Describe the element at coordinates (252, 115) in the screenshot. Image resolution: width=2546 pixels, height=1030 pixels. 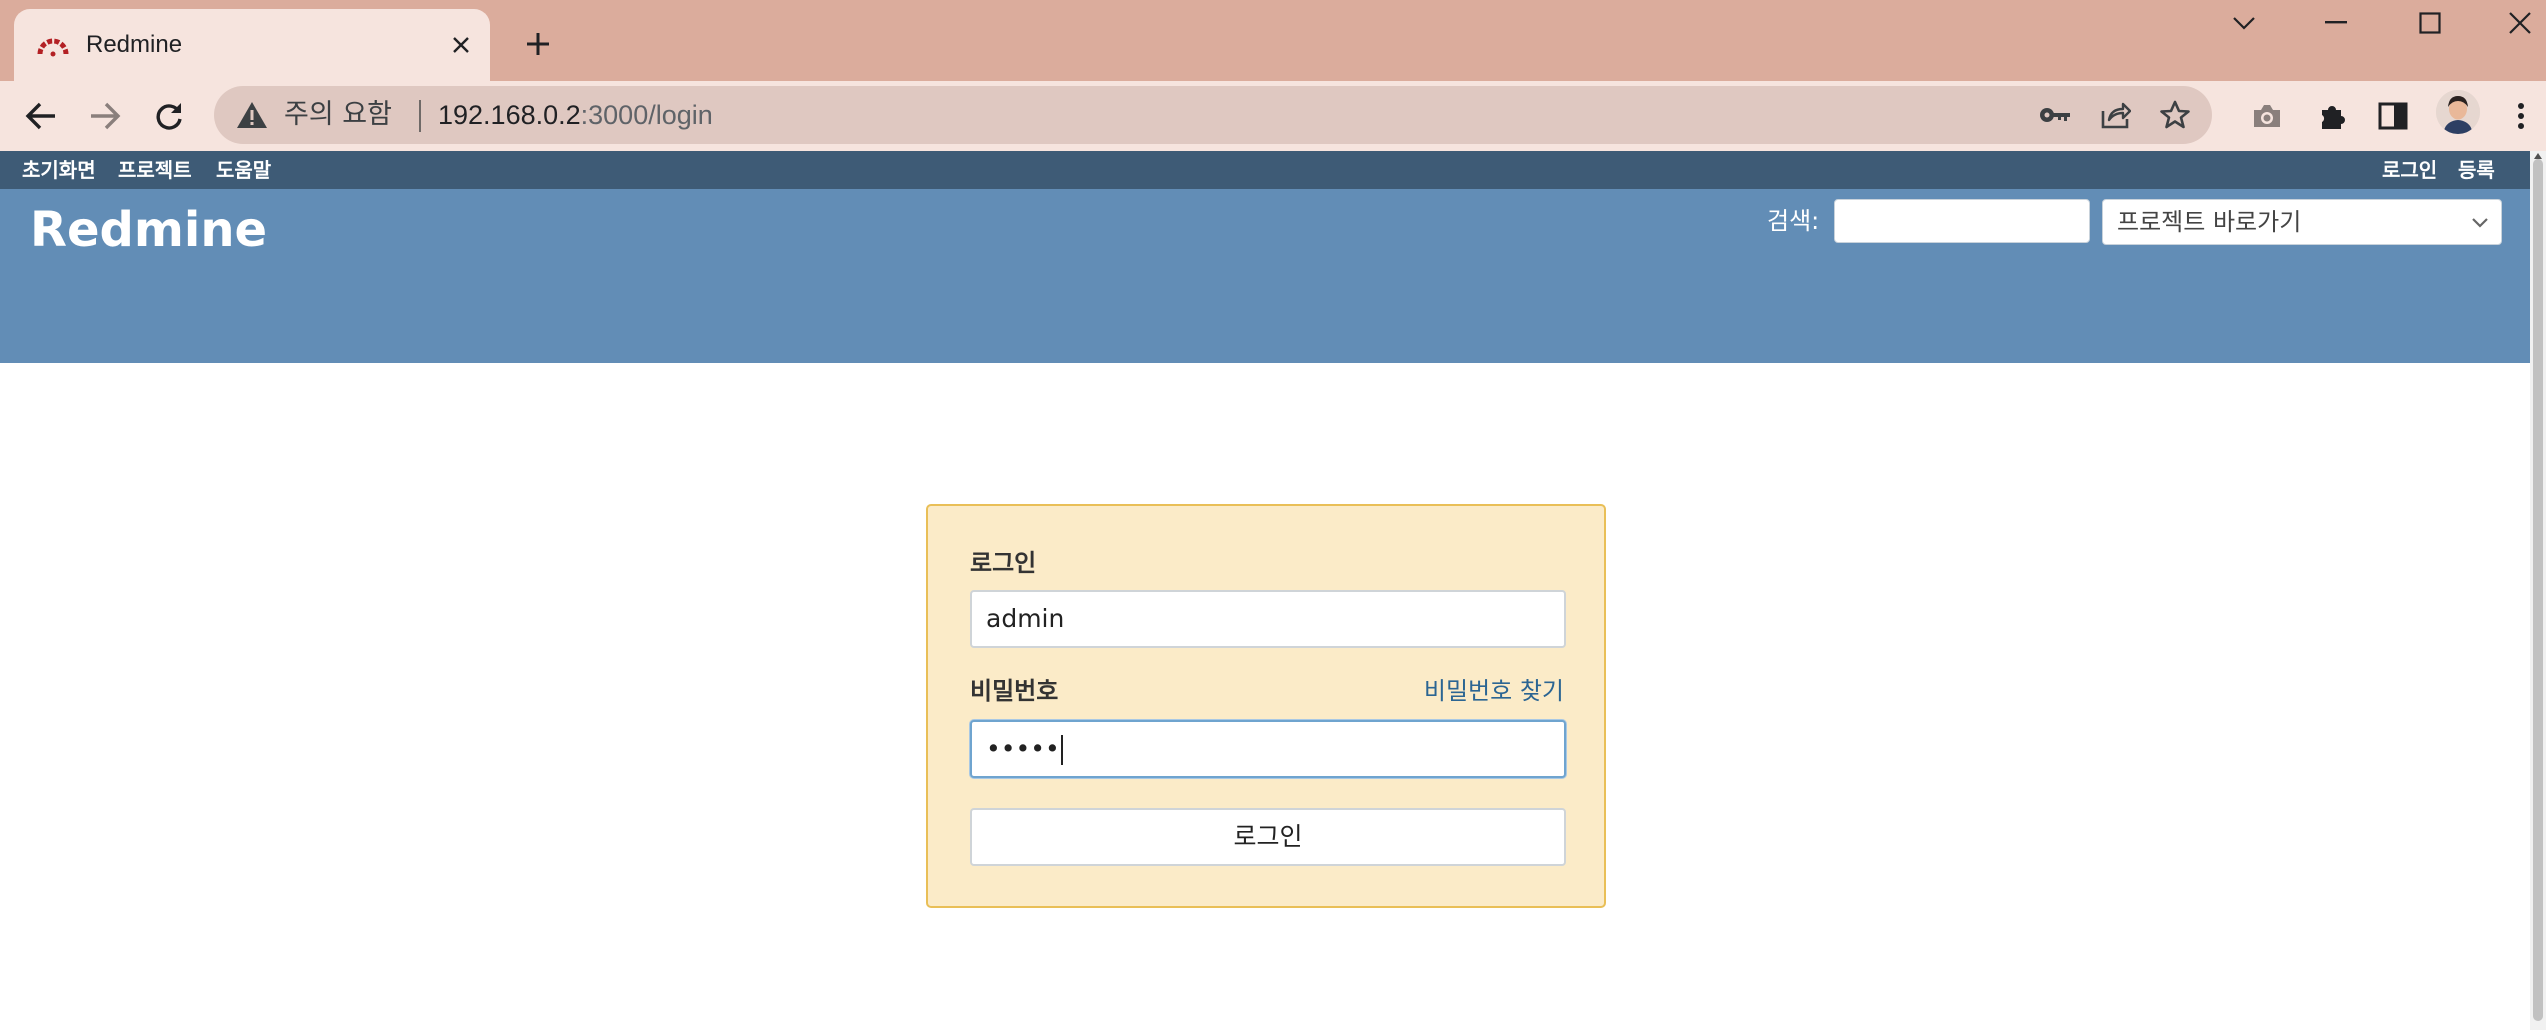
I see `warning-icon` at that location.